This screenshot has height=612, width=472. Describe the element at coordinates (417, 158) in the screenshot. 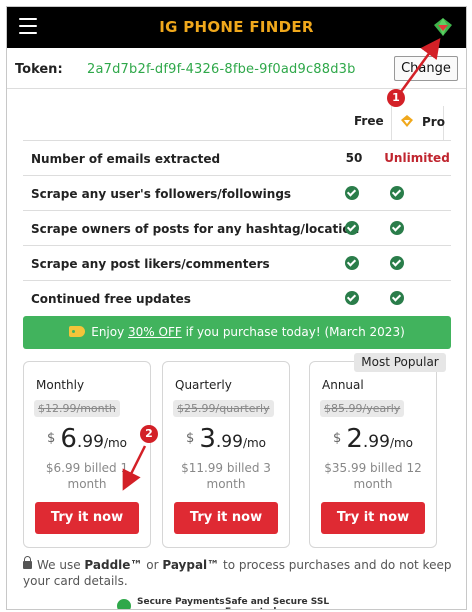

I see `pro-value: Unlimited` at that location.